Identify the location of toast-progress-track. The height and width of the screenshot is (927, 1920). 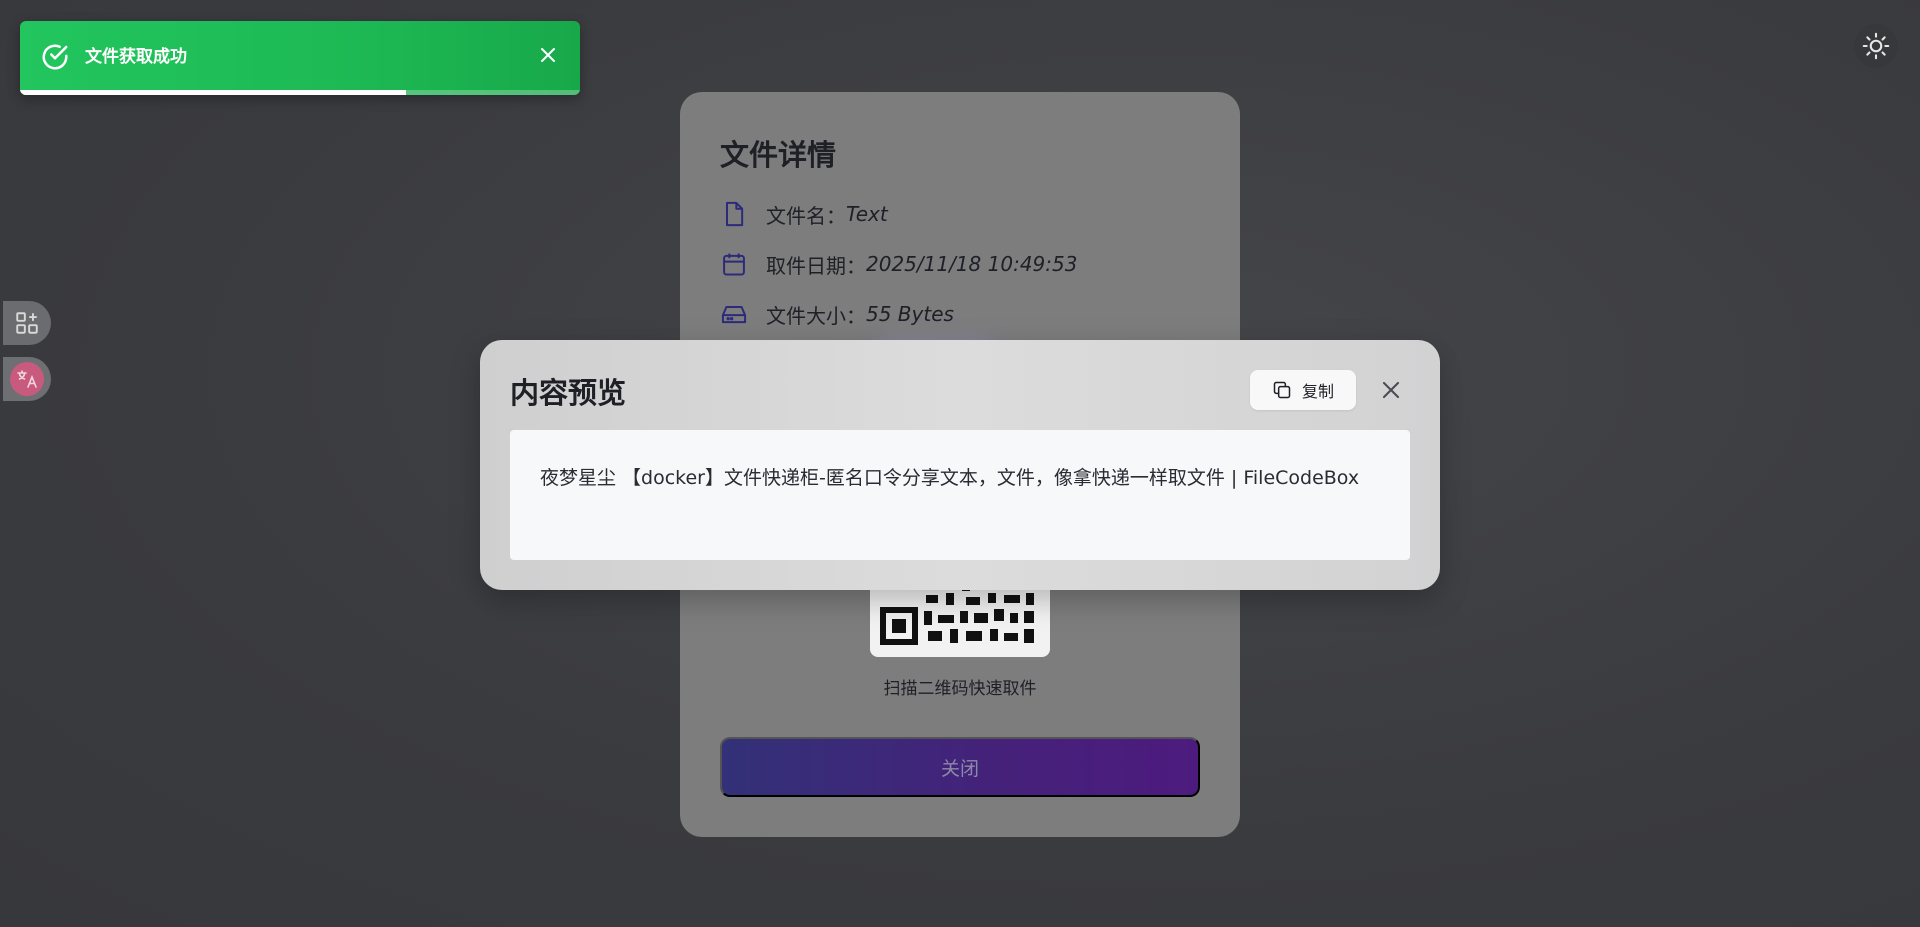
(300, 92).